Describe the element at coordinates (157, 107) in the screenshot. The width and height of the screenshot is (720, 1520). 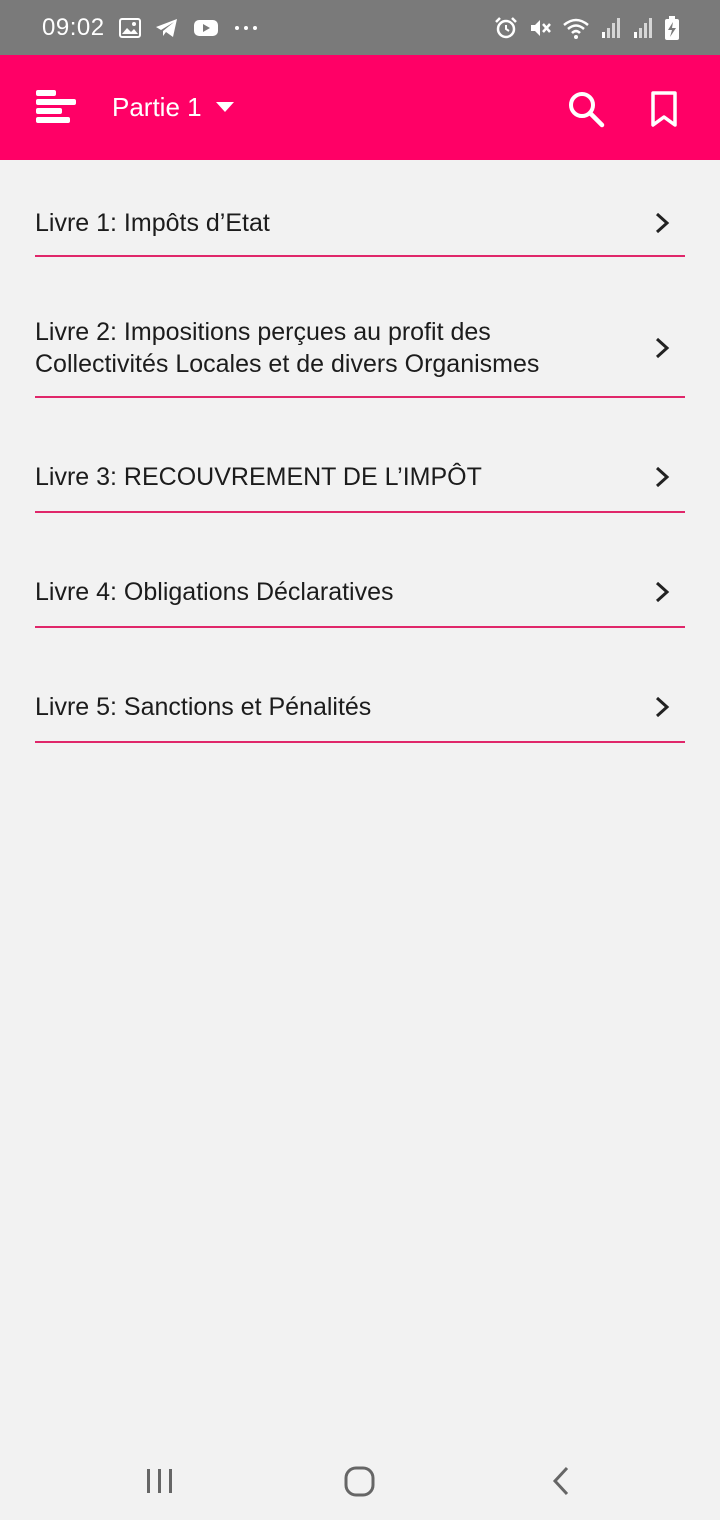
I see `page-title: Partie 1` at that location.